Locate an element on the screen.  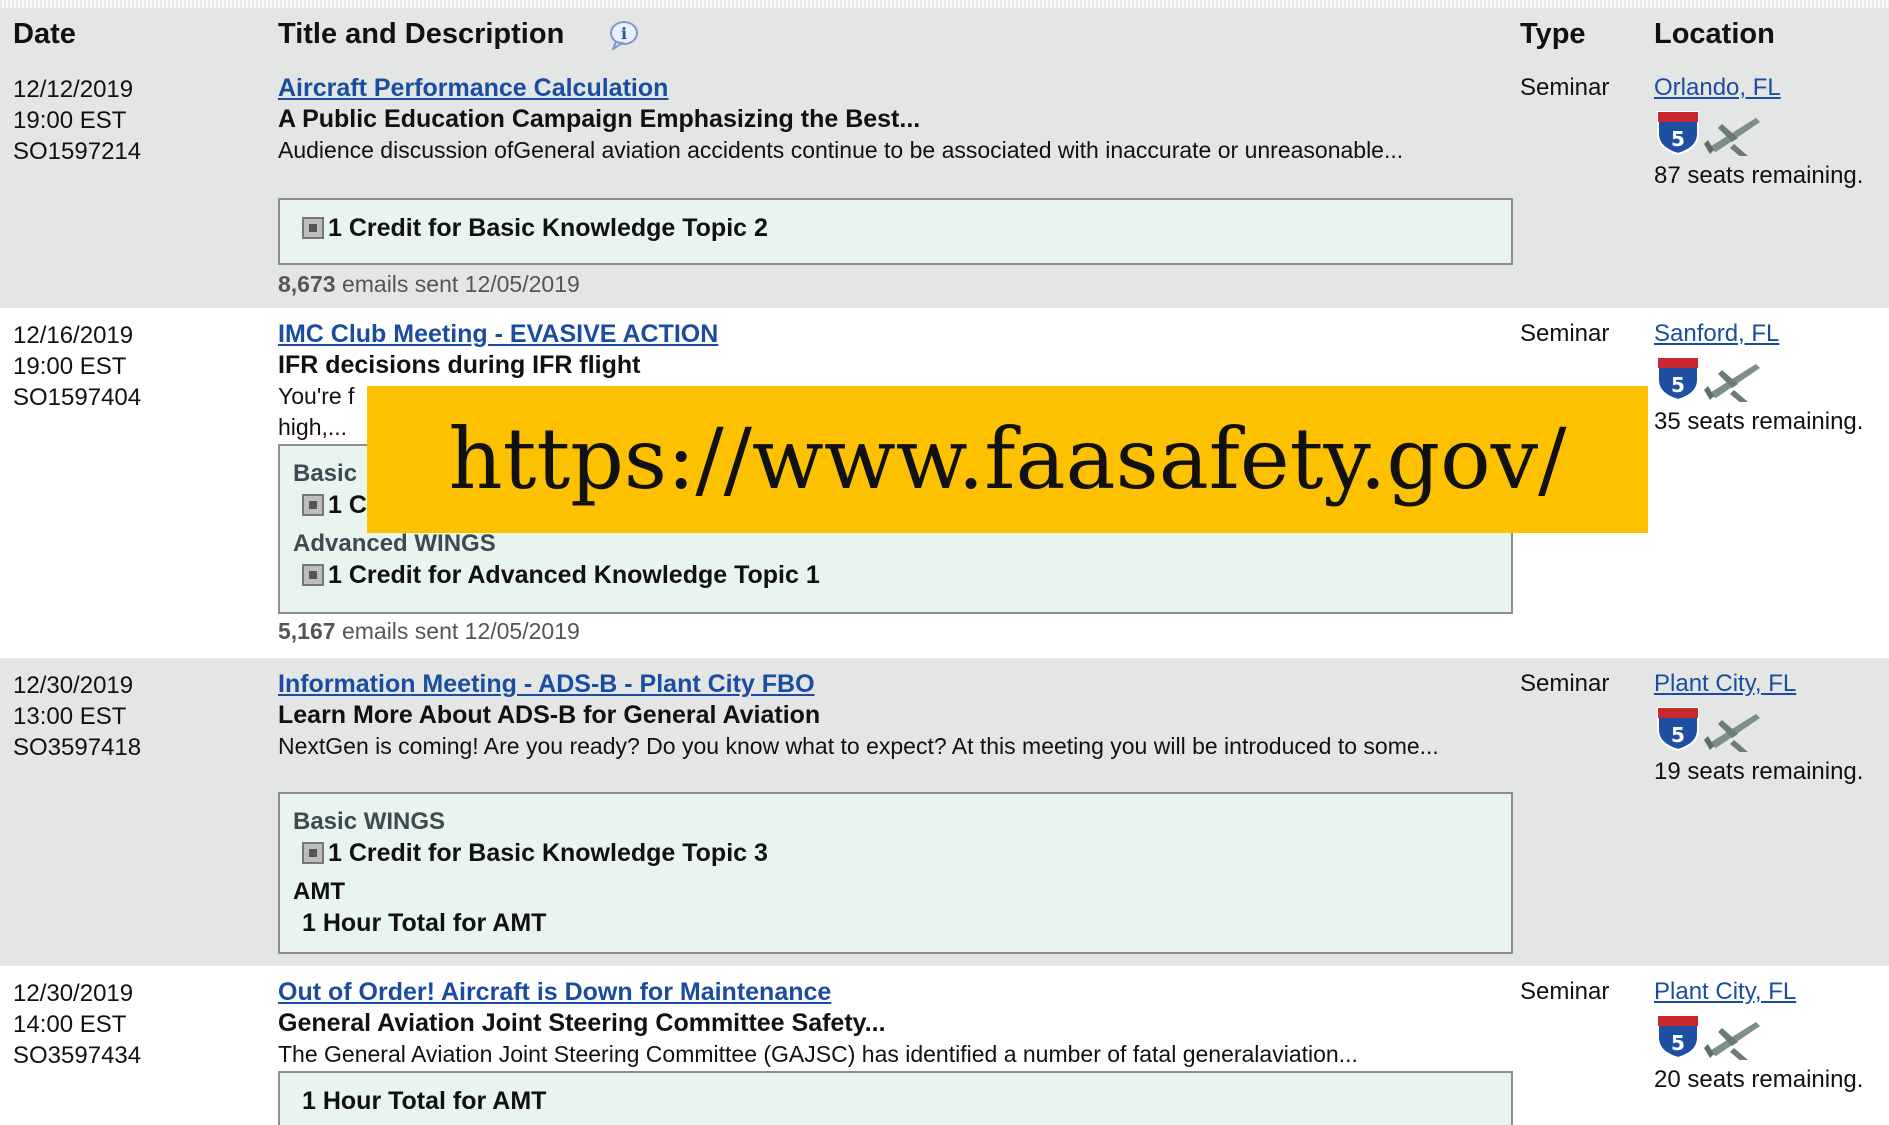
credit-category: Advanced WINGS is located at coordinates (394, 543).